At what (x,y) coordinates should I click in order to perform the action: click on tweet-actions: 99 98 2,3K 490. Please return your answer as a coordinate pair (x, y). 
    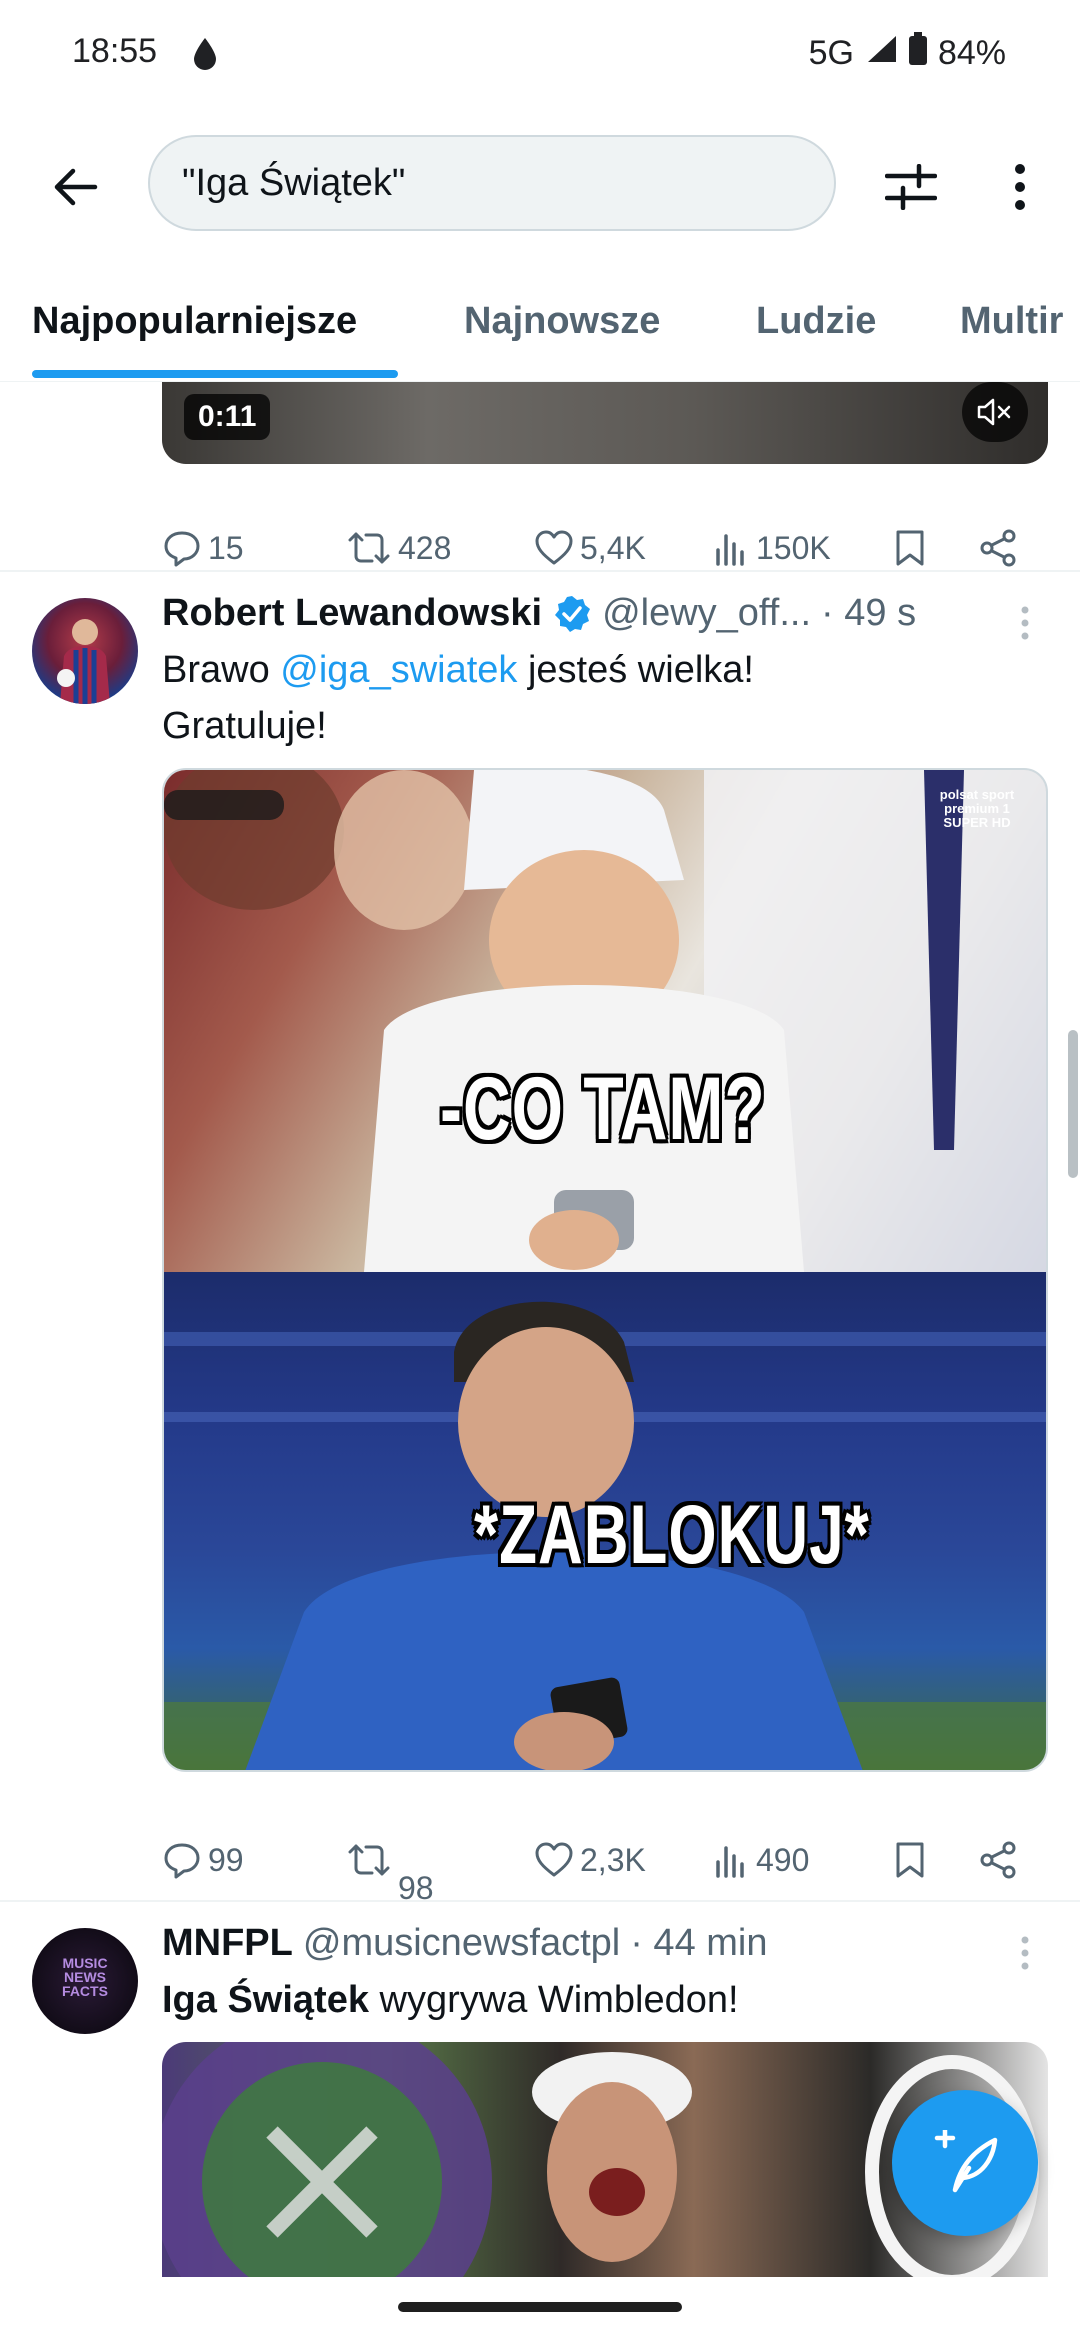
    Looking at the image, I should click on (602, 1868).